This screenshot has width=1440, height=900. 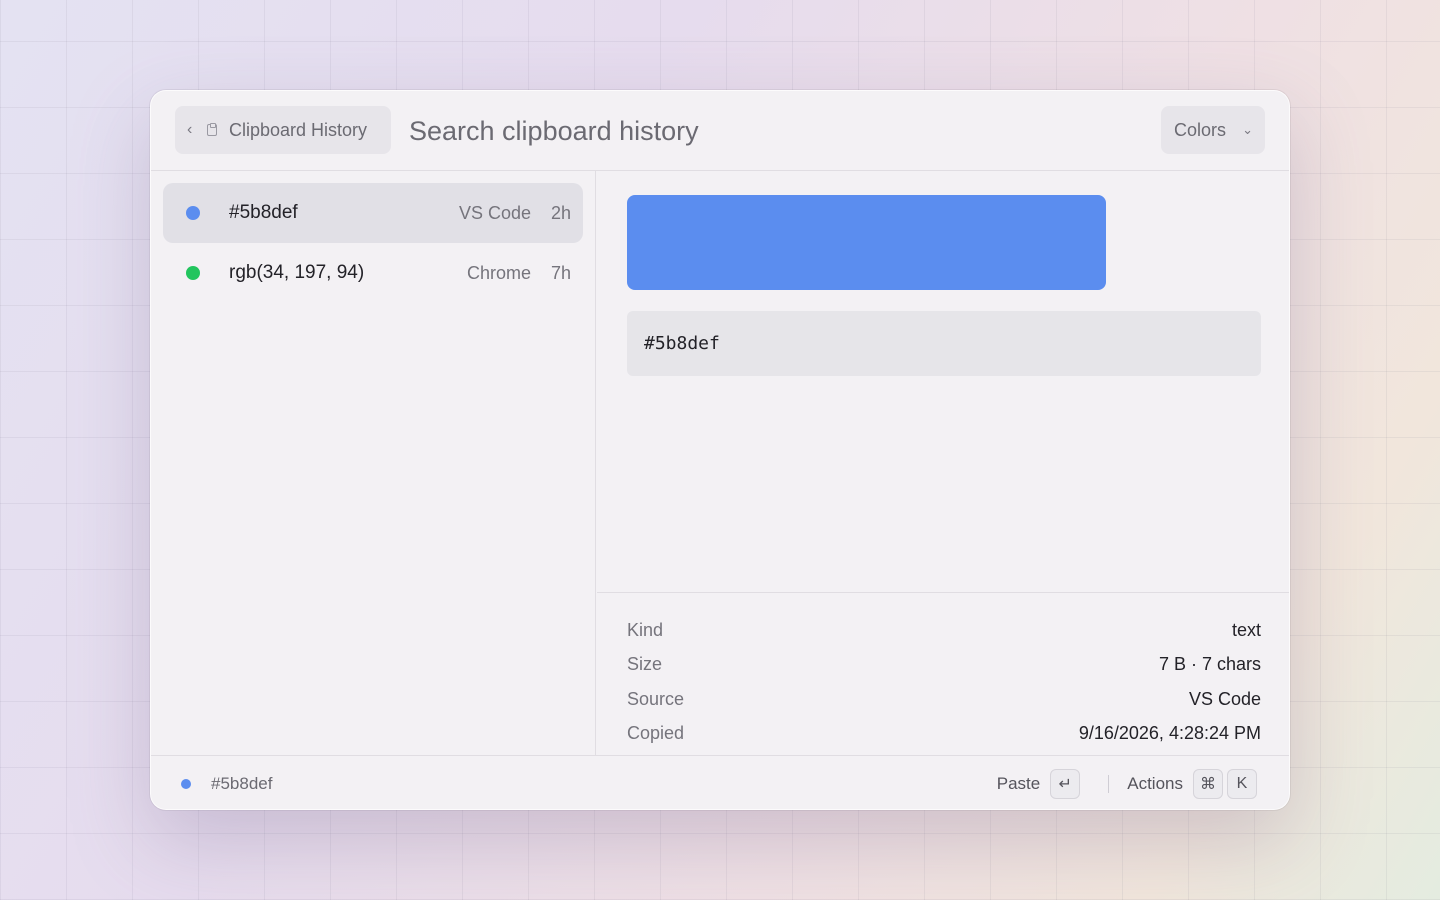 I want to click on filter-value: Colors, so click(x=1200, y=129).